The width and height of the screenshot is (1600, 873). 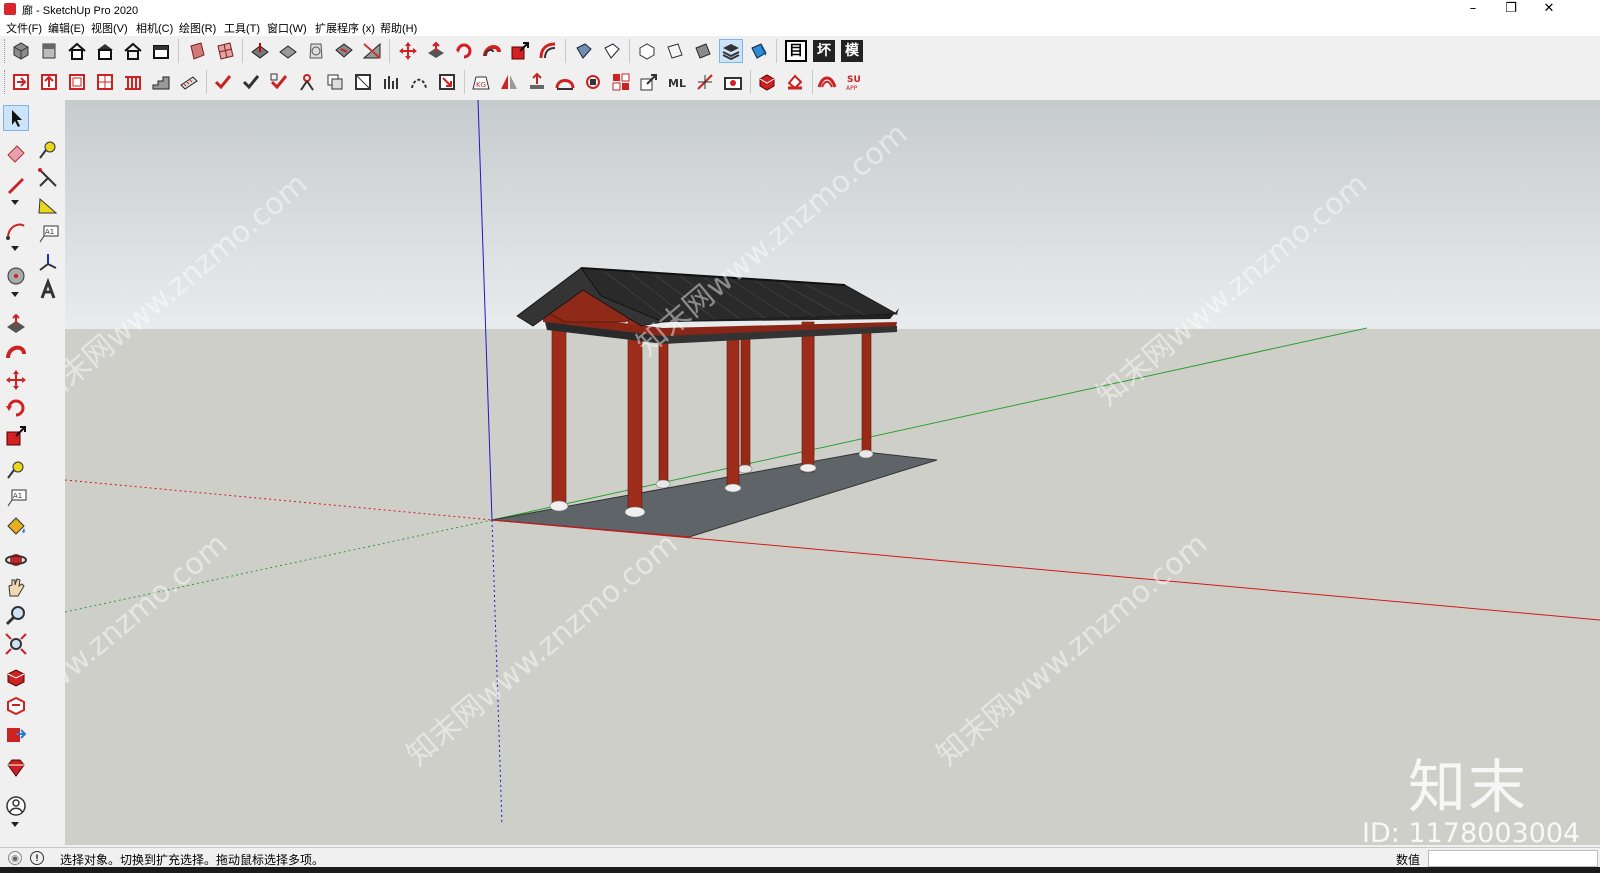 What do you see at coordinates (447, 82) in the screenshot?
I see `plugin-arrow-box-icon` at bounding box center [447, 82].